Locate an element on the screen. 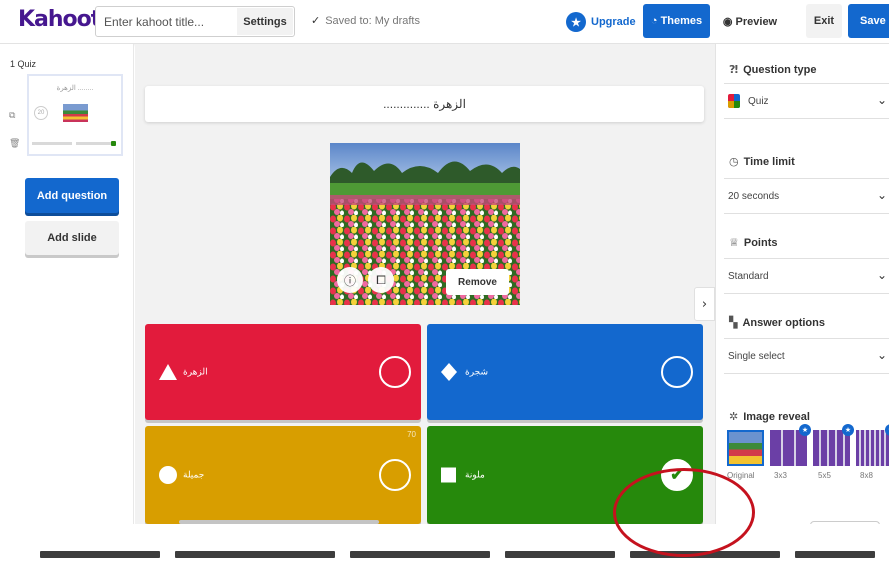 Image resolution: width=889 pixels, height=568 pixels. eye-icon: ◉ is located at coordinates (729, 21).